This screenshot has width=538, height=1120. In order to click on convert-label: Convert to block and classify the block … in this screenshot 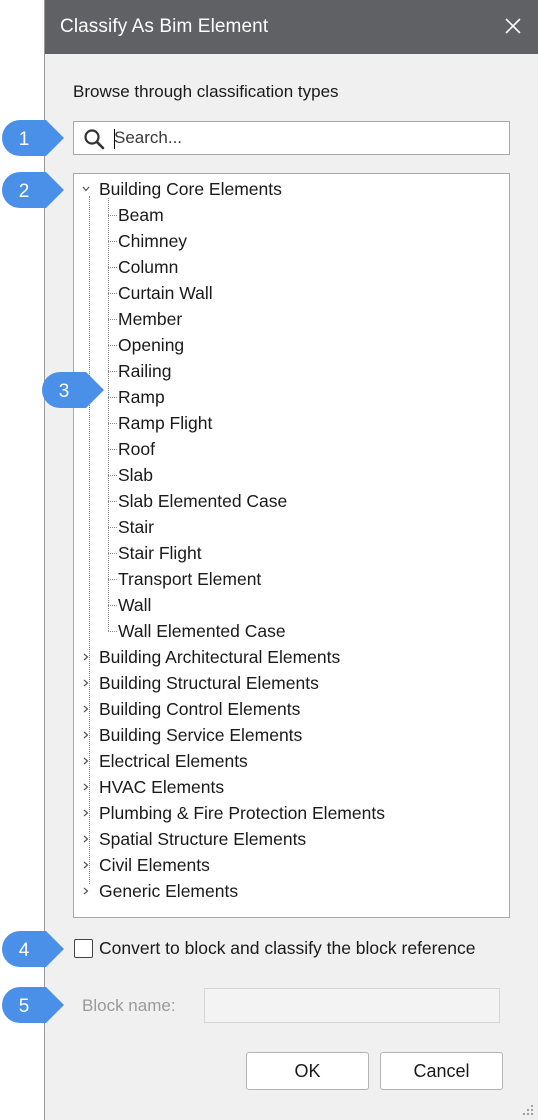, I will do `click(287, 948)`.